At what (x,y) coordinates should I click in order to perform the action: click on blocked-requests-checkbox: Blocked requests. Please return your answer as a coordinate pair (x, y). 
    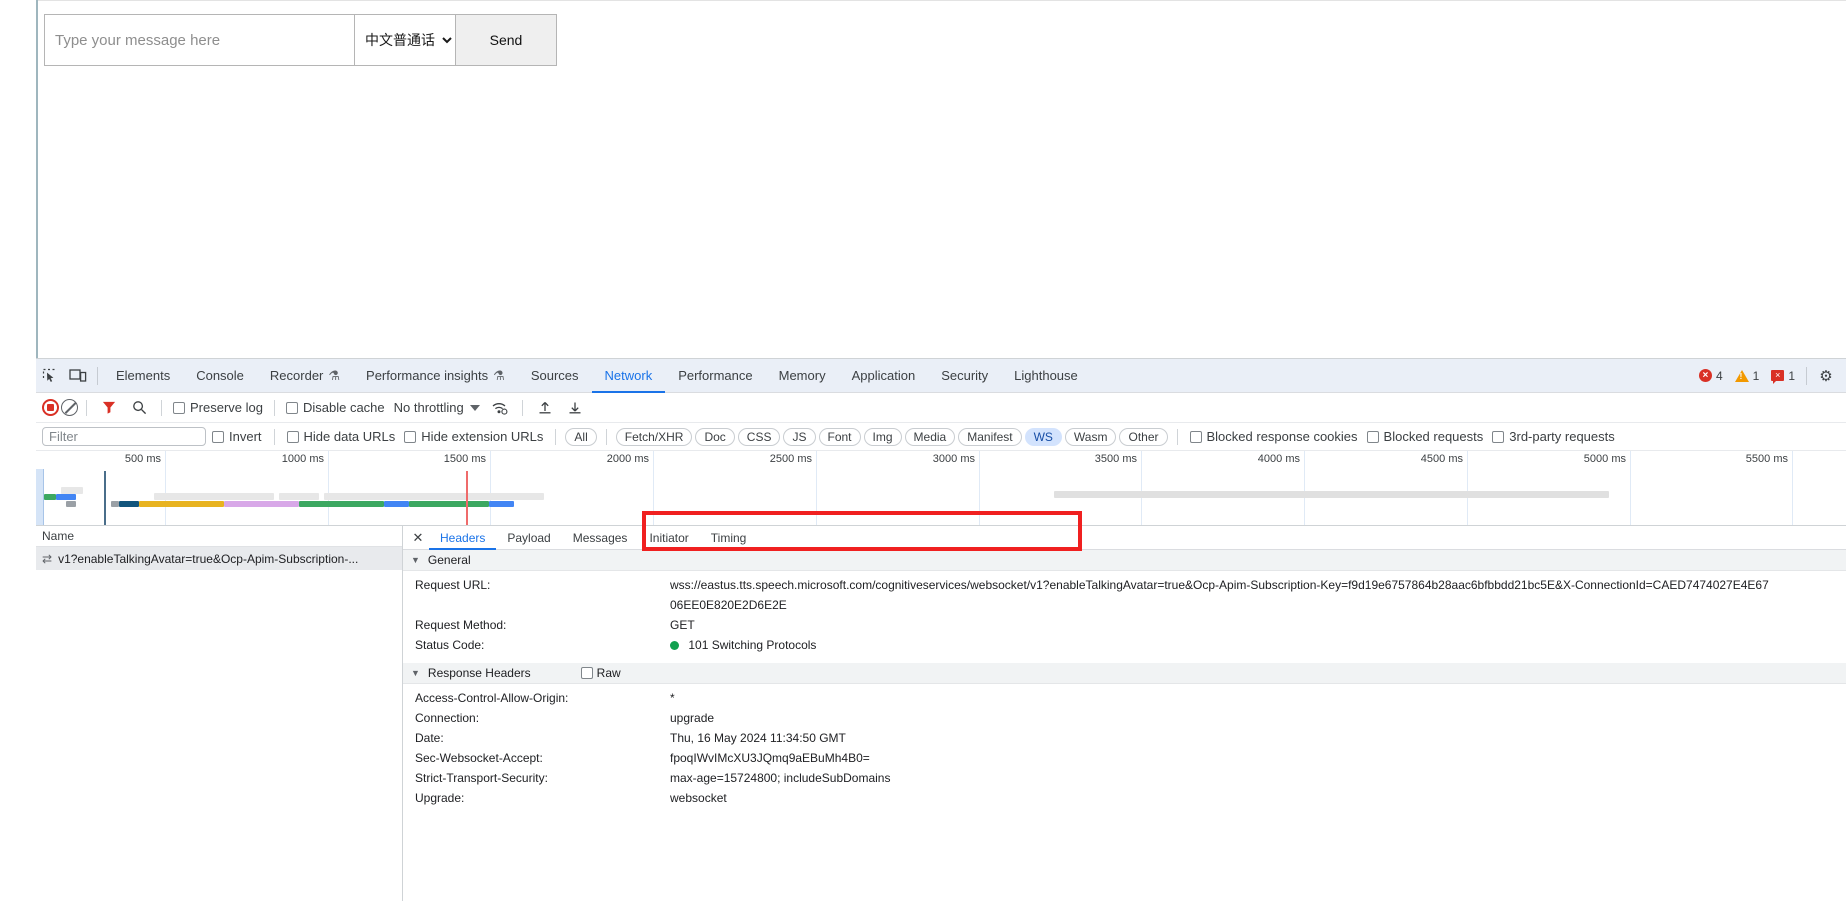
    Looking at the image, I should click on (1425, 436).